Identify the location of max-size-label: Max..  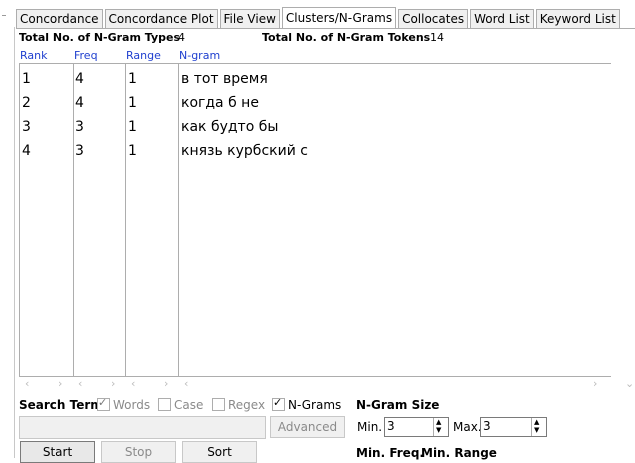
(467, 427).